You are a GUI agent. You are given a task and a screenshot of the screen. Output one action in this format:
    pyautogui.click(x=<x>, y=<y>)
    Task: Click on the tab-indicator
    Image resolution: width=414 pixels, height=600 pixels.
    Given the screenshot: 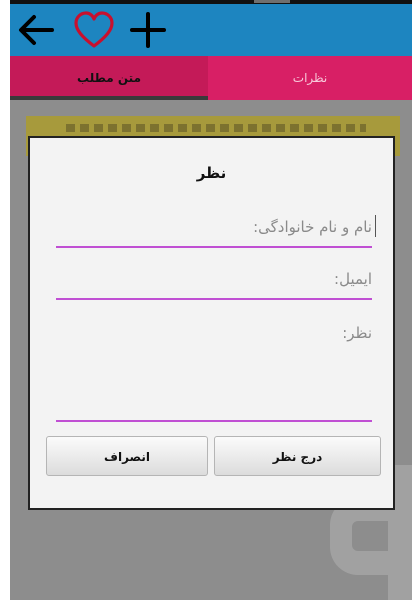 What is the action you would take?
    pyautogui.click(x=109, y=98)
    